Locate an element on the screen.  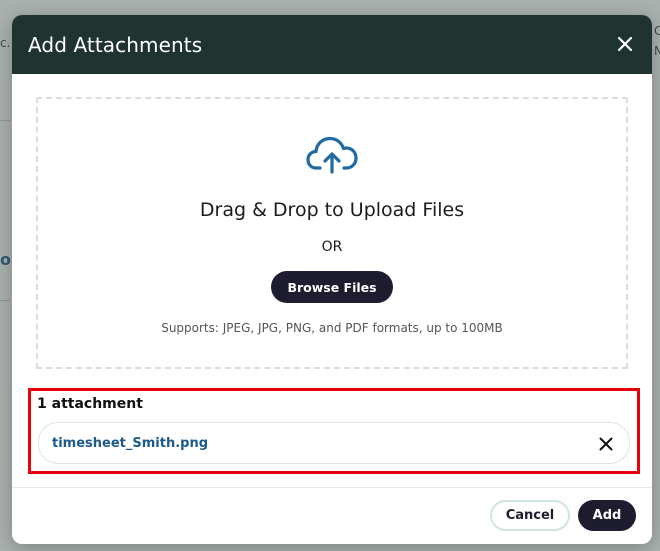
background-text: c. is located at coordinates (5, 43).